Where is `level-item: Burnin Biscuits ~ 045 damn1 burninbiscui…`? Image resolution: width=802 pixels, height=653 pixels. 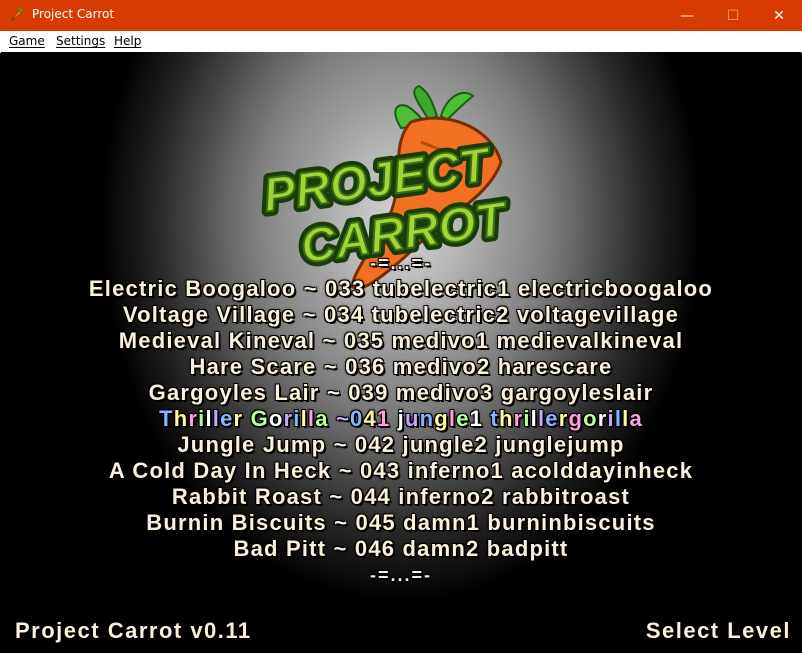 level-item: Burnin Biscuits ~ 045 damn1 burninbiscui… is located at coordinates (401, 523).